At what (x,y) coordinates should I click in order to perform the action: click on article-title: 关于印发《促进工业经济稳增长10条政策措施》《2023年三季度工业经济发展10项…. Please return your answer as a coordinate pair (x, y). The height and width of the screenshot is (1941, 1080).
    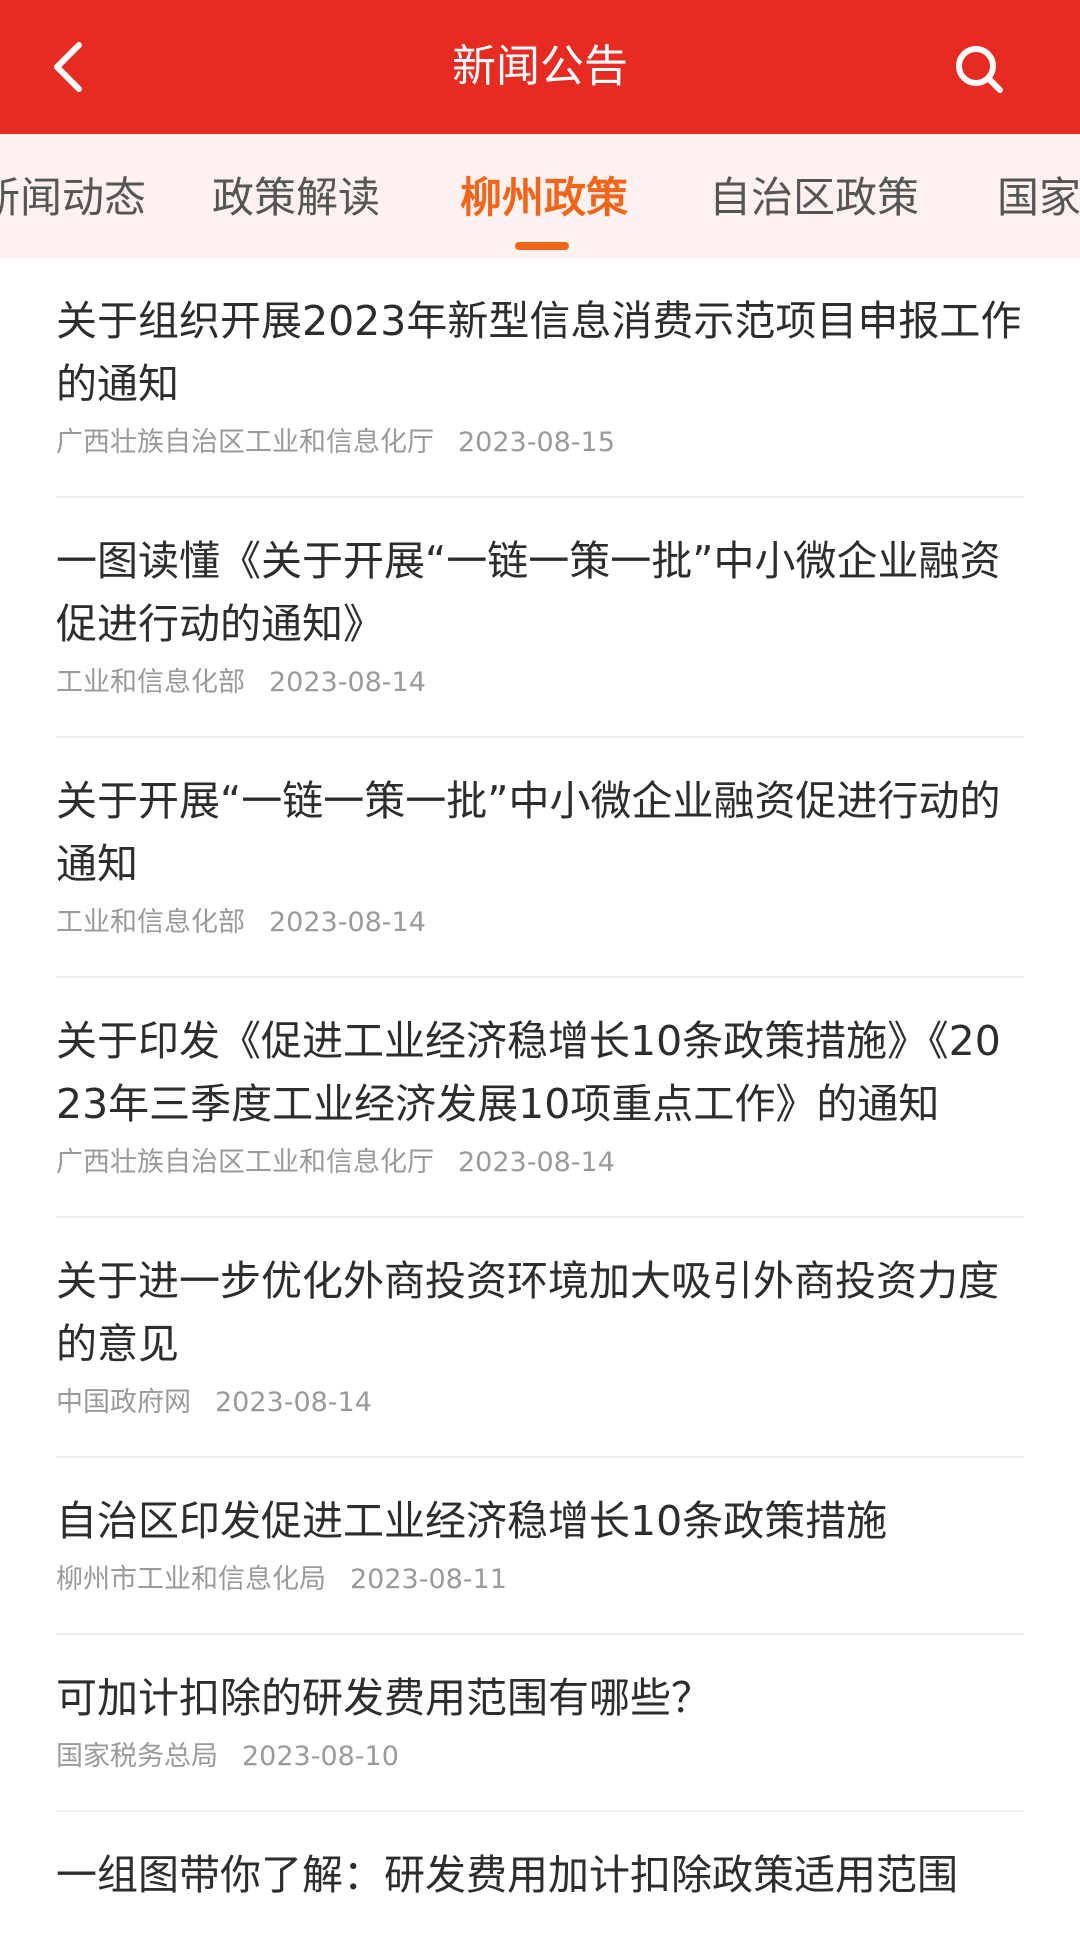
    Looking at the image, I should click on (528, 1072).